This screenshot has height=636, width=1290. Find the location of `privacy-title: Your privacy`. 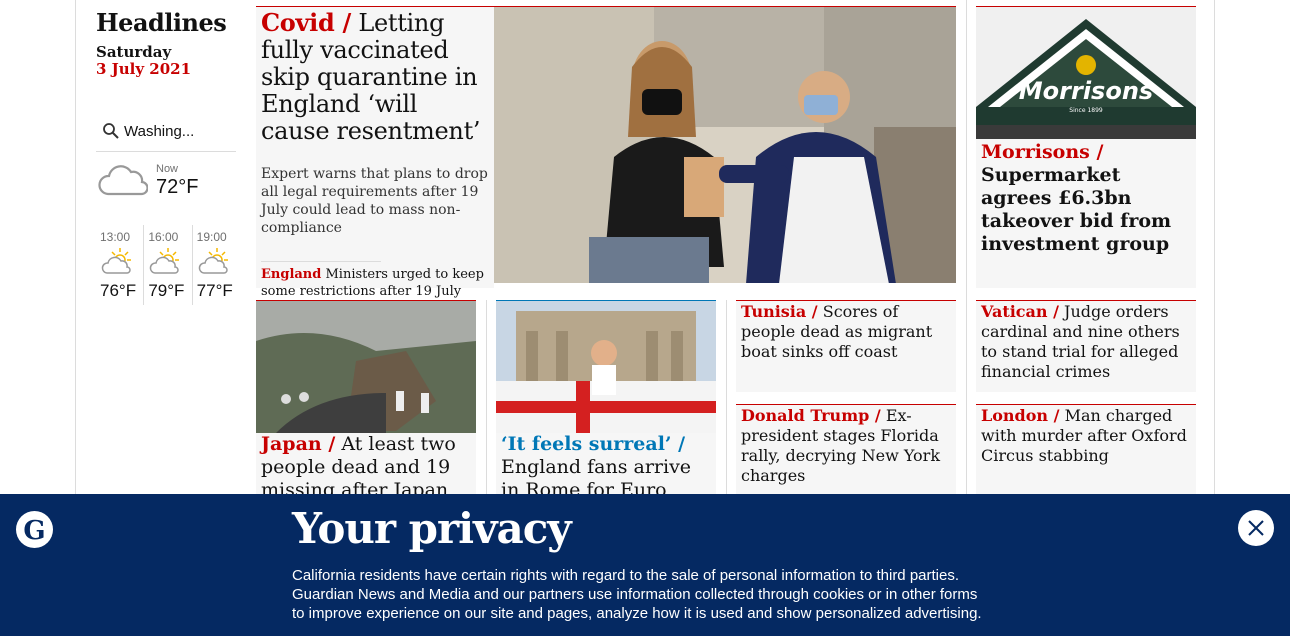

privacy-title: Your privacy is located at coordinates (432, 528).